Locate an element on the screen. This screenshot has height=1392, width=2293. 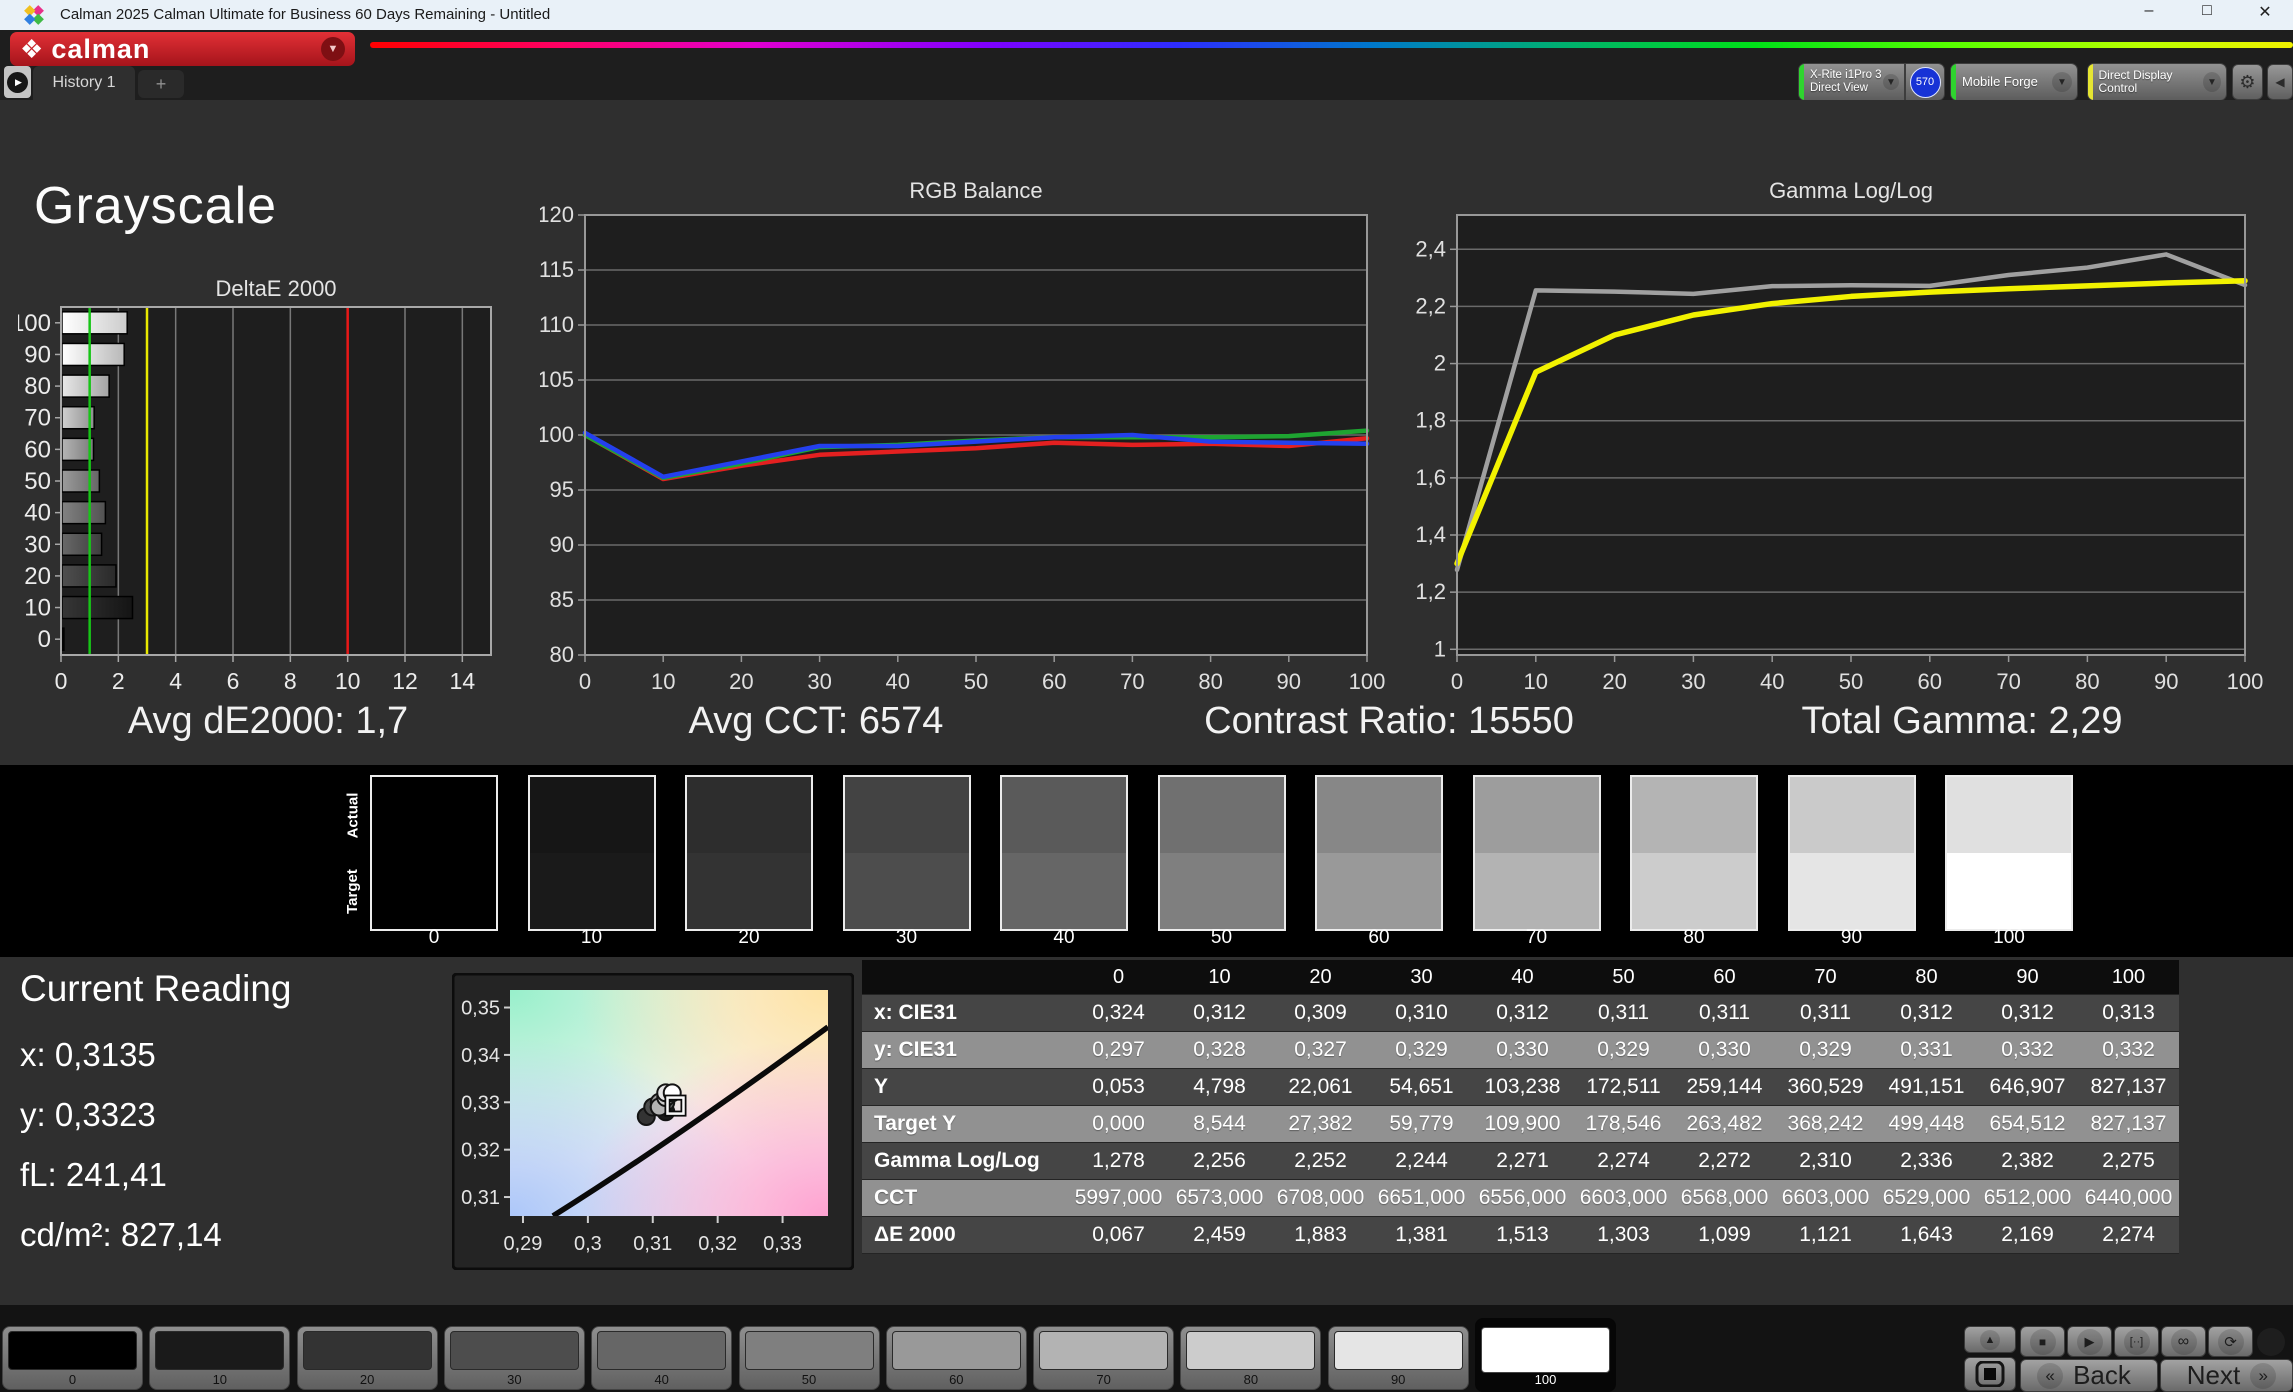
pattern-patch-60: 60 is located at coordinates (956, 1358).